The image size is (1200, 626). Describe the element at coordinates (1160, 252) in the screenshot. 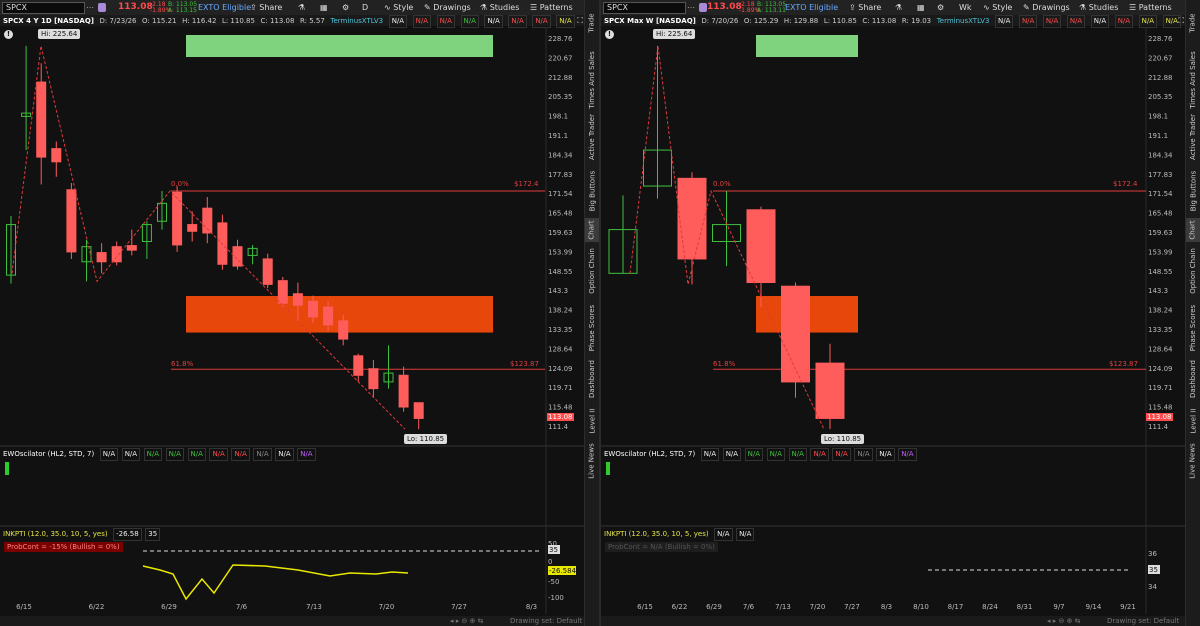

I see `price-tick-label: 153.99` at that location.